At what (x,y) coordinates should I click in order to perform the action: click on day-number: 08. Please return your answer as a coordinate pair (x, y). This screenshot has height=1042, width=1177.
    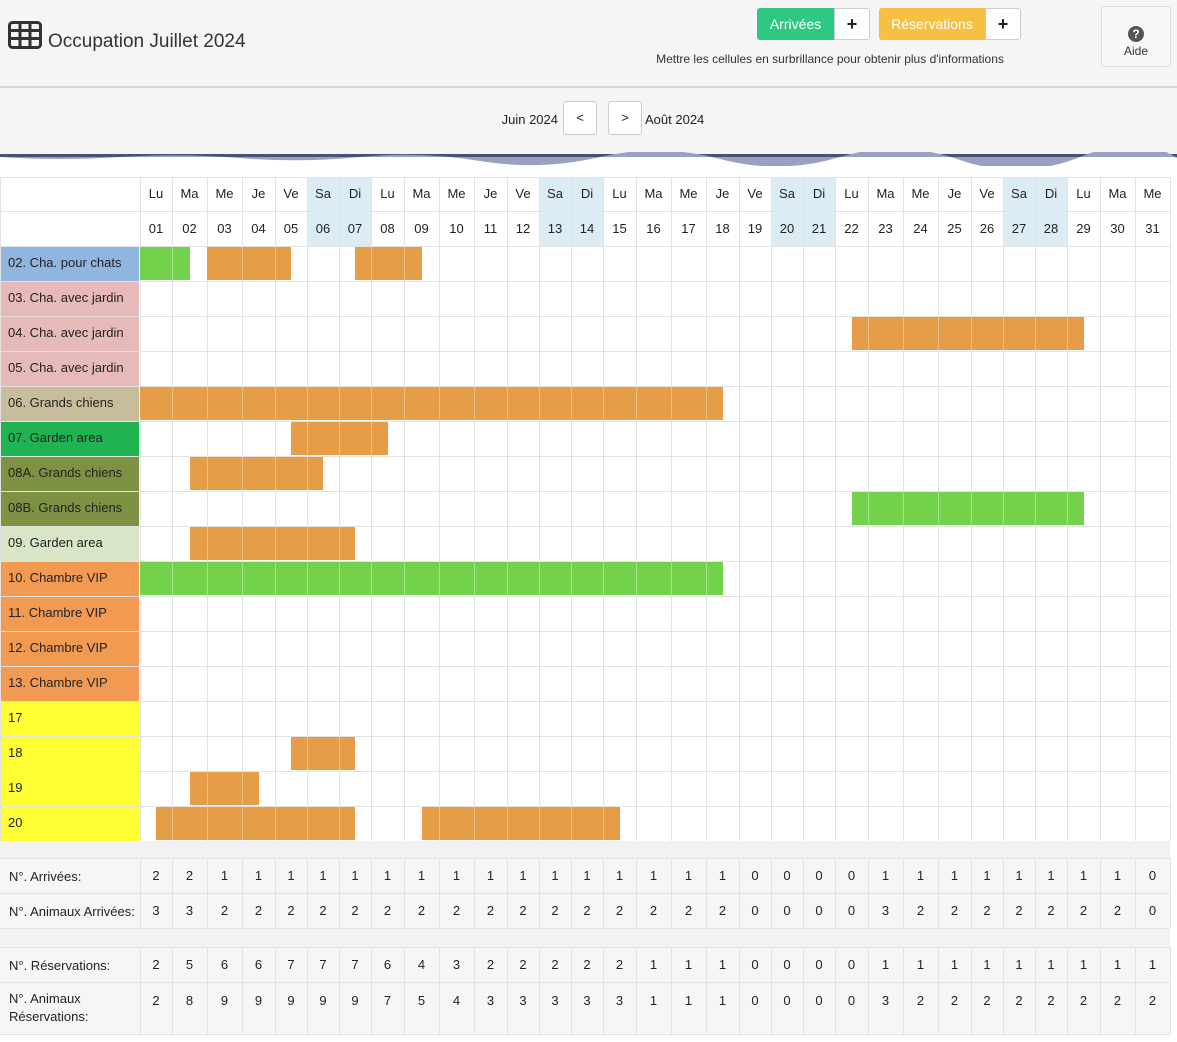
    Looking at the image, I should click on (387, 228).